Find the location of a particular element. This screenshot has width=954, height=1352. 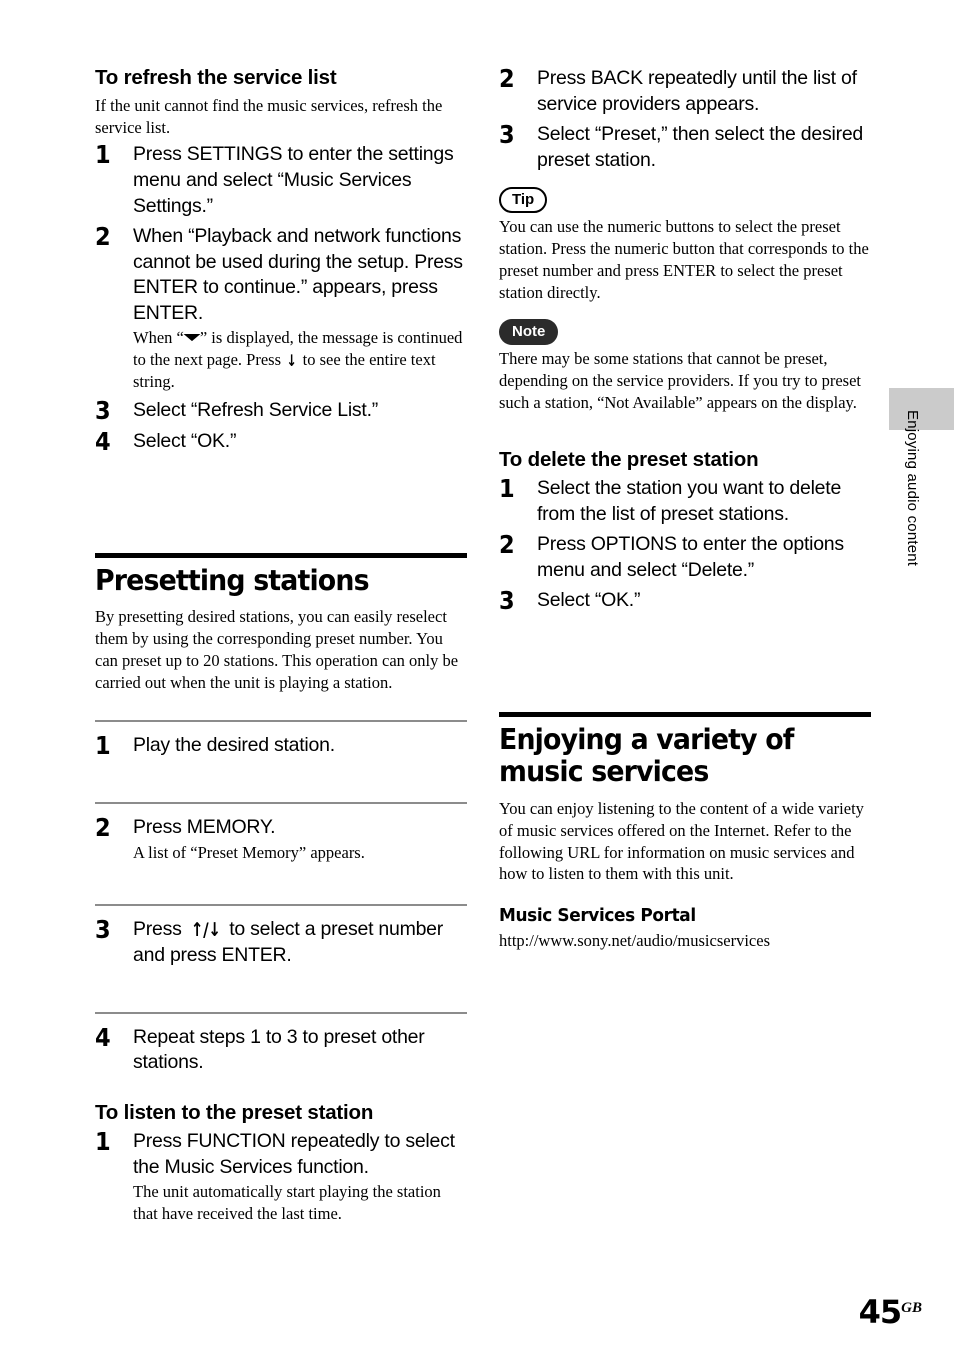

refresh-heading: To refresh the service list is located at coordinates (216, 77).